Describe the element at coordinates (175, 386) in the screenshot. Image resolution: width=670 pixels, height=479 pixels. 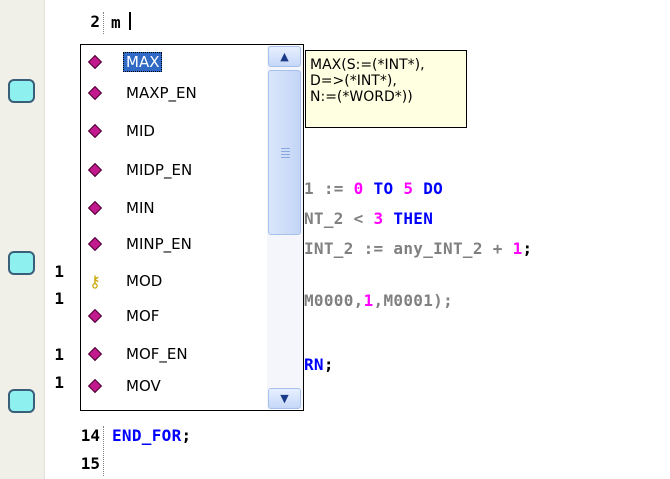
I see `autocomplete-item: MOV` at that location.